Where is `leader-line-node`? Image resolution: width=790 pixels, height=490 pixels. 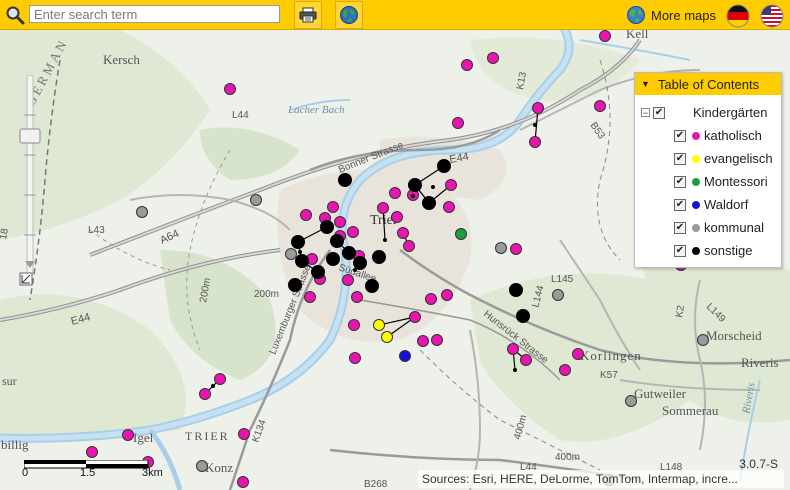
leader-line-node is located at coordinates (515, 370).